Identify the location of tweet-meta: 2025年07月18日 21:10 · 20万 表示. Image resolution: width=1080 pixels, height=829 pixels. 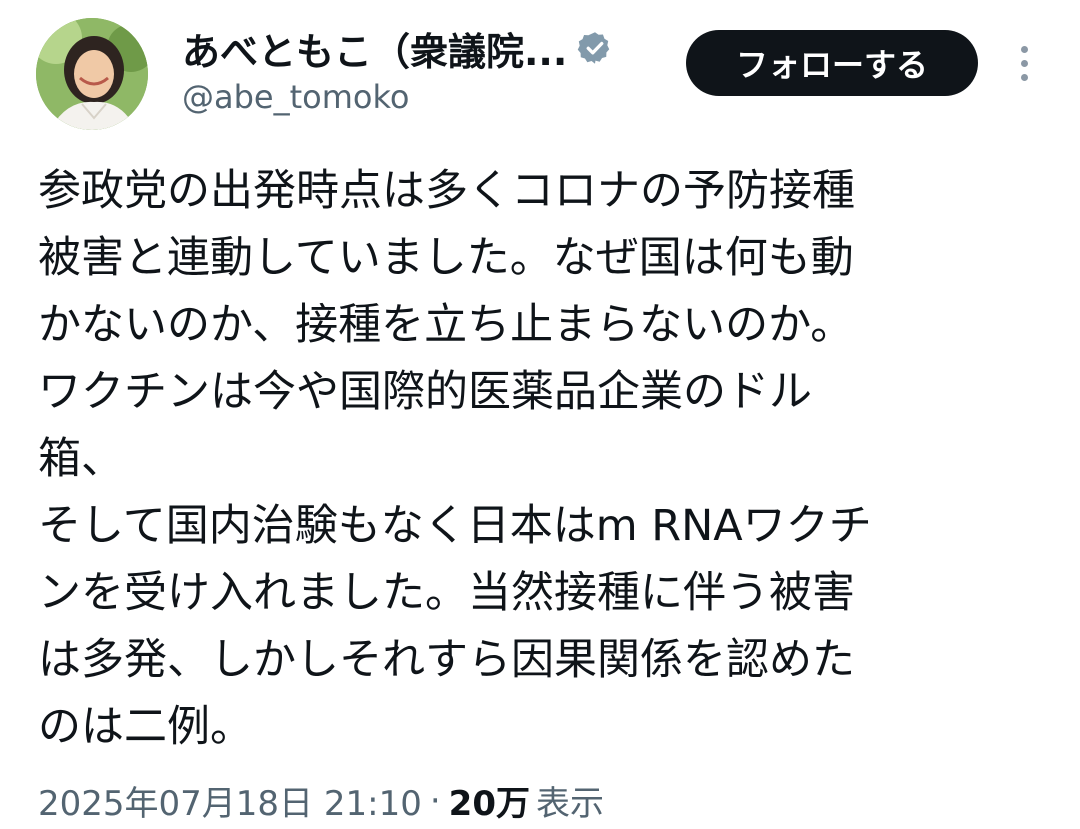
(321, 800).